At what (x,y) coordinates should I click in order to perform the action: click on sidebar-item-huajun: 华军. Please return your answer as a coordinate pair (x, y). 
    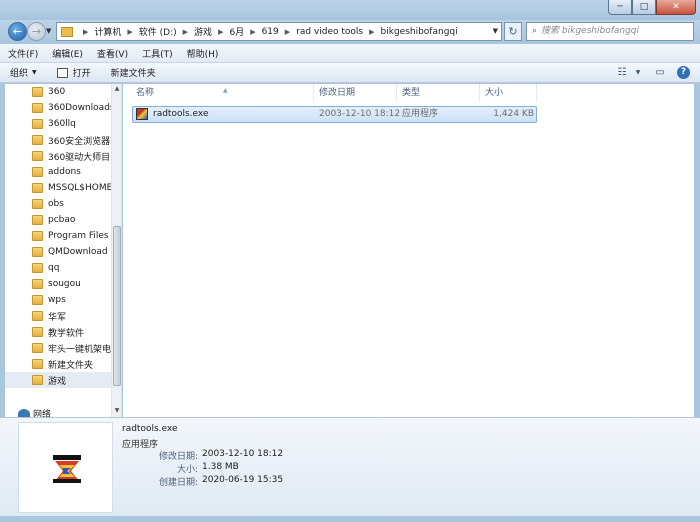
    Looking at the image, I should click on (58, 316).